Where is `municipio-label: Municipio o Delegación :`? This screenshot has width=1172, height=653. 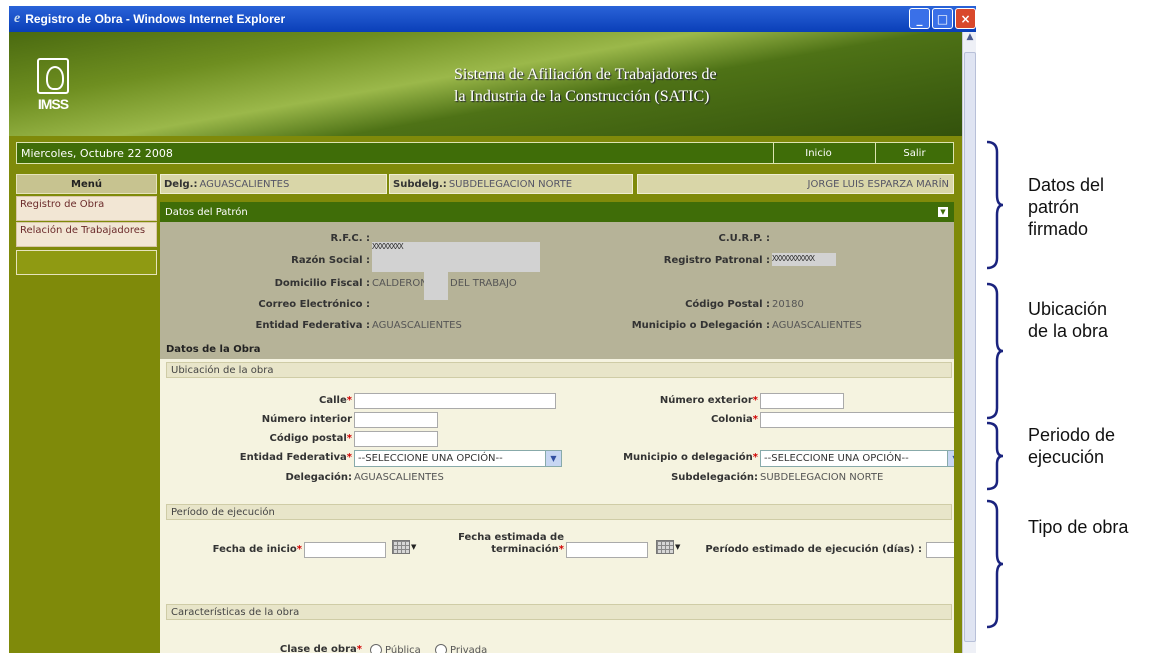 municipio-label: Municipio o Delegación : is located at coordinates (700, 325).